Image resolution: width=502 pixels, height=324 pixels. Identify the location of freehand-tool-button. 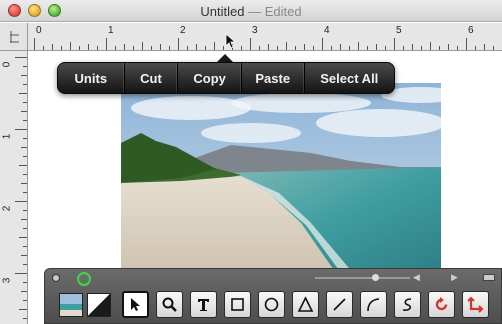
(407, 304).